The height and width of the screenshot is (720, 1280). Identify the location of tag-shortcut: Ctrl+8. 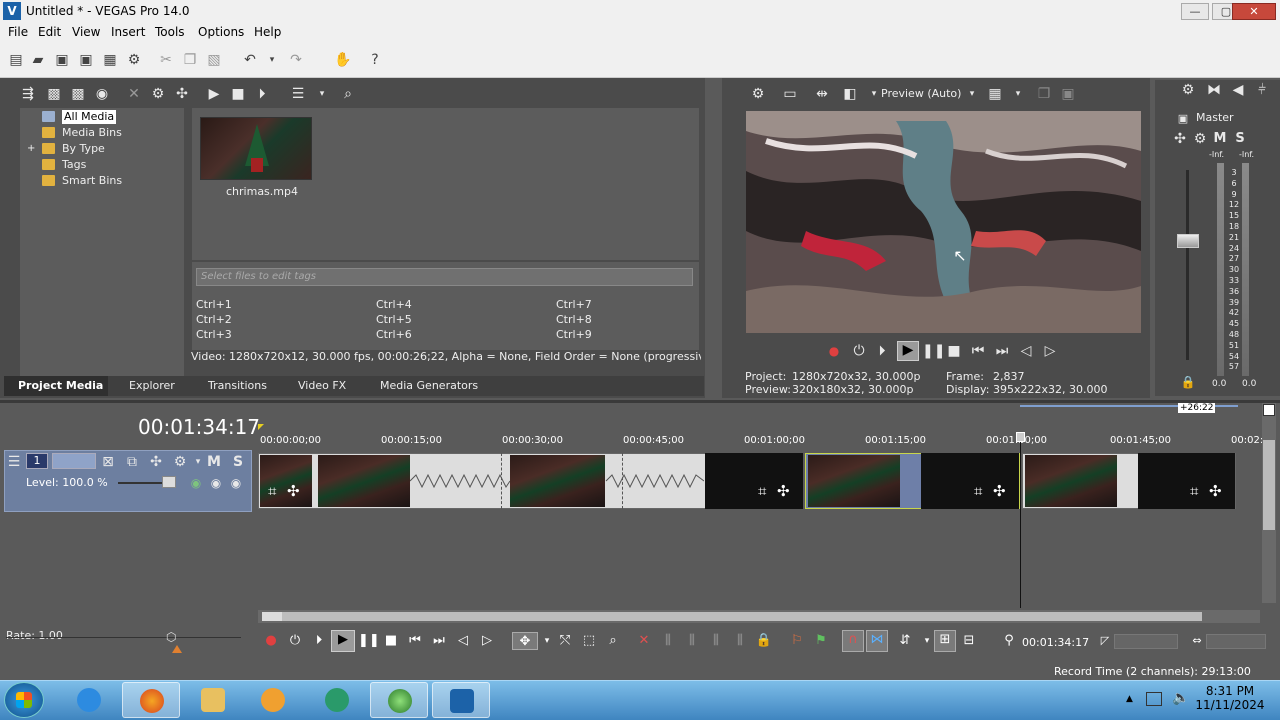
(574, 319).